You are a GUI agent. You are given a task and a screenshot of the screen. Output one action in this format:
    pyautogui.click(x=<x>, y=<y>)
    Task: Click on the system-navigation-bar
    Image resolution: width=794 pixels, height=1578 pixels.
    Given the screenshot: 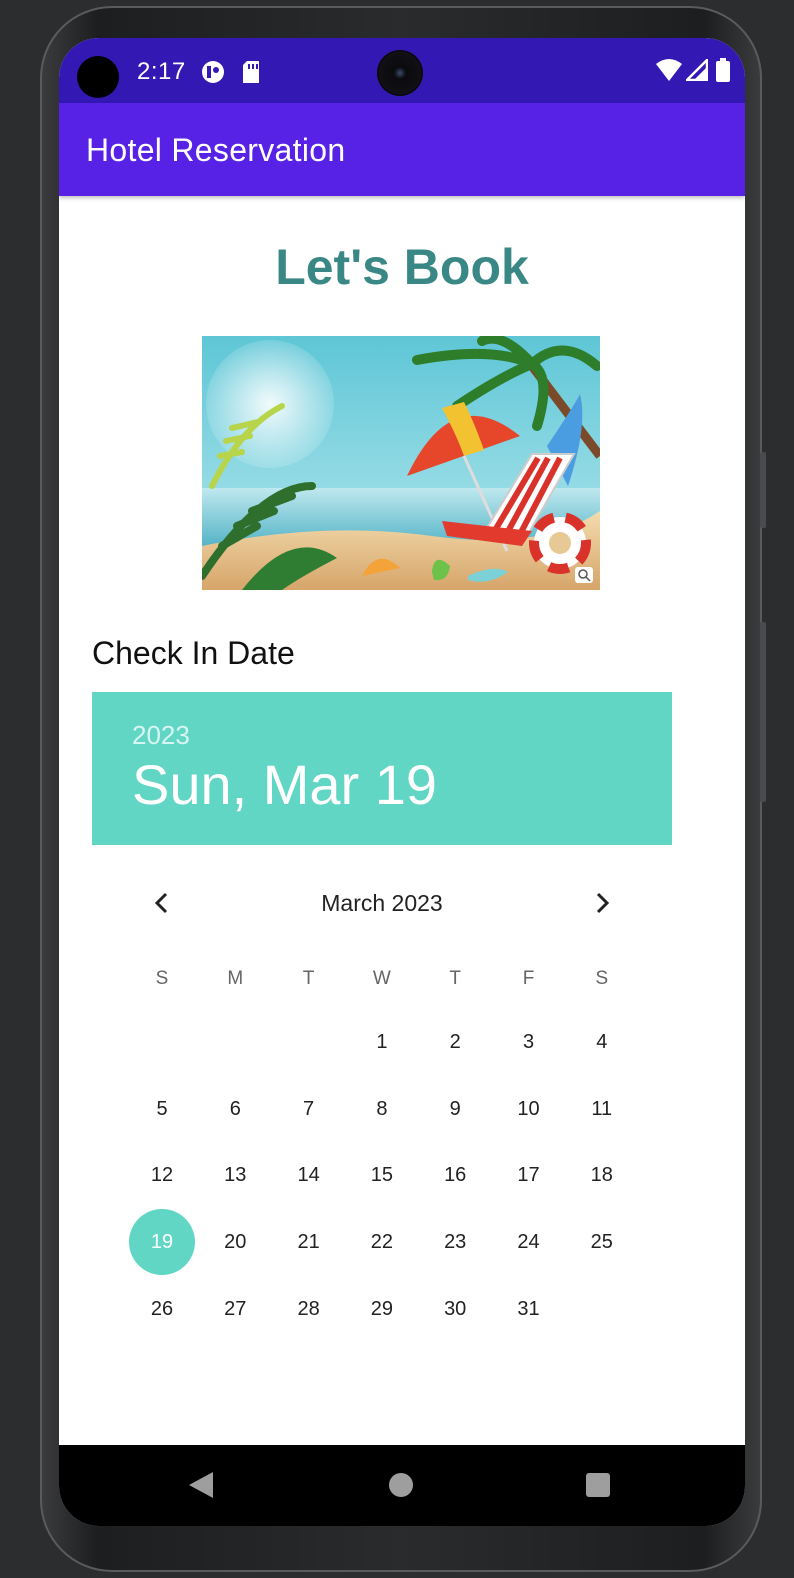 What is the action you would take?
    pyautogui.click(x=402, y=1485)
    